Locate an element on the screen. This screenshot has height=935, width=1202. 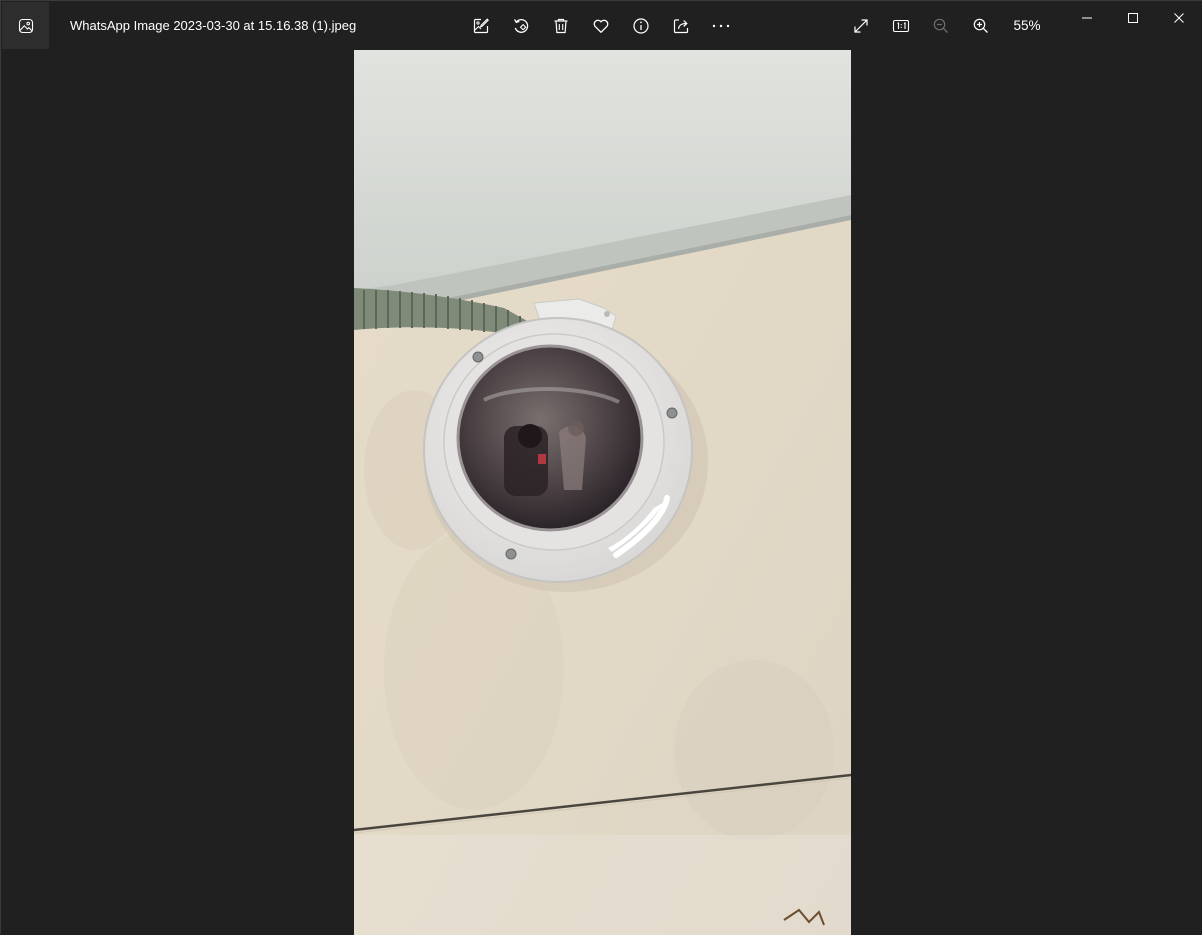
minimize-button is located at coordinates (1087, 18).